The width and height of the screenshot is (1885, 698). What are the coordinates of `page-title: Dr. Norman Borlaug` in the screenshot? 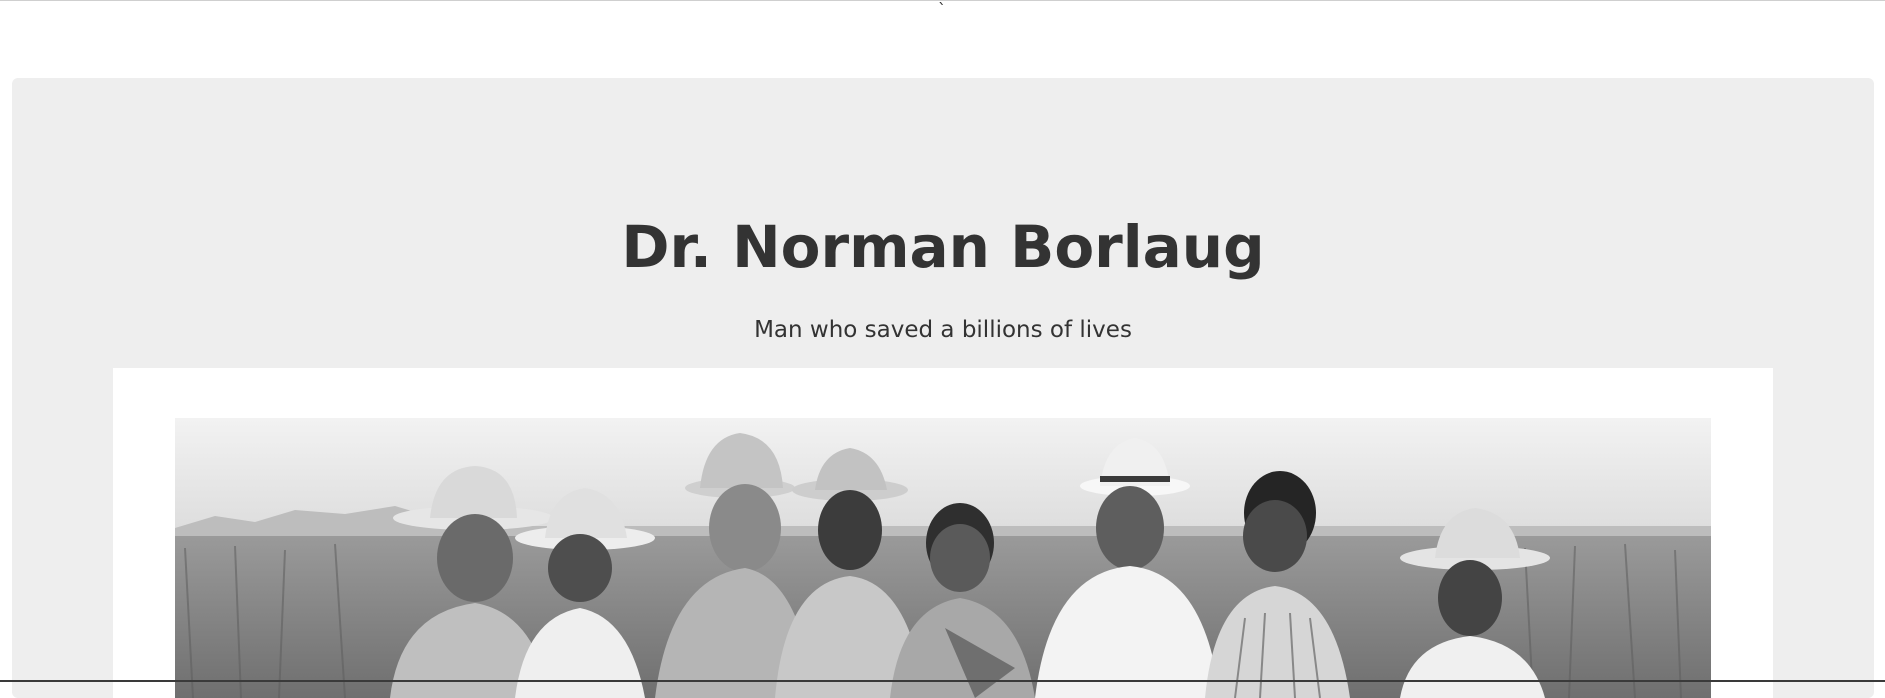 It's located at (943, 247).